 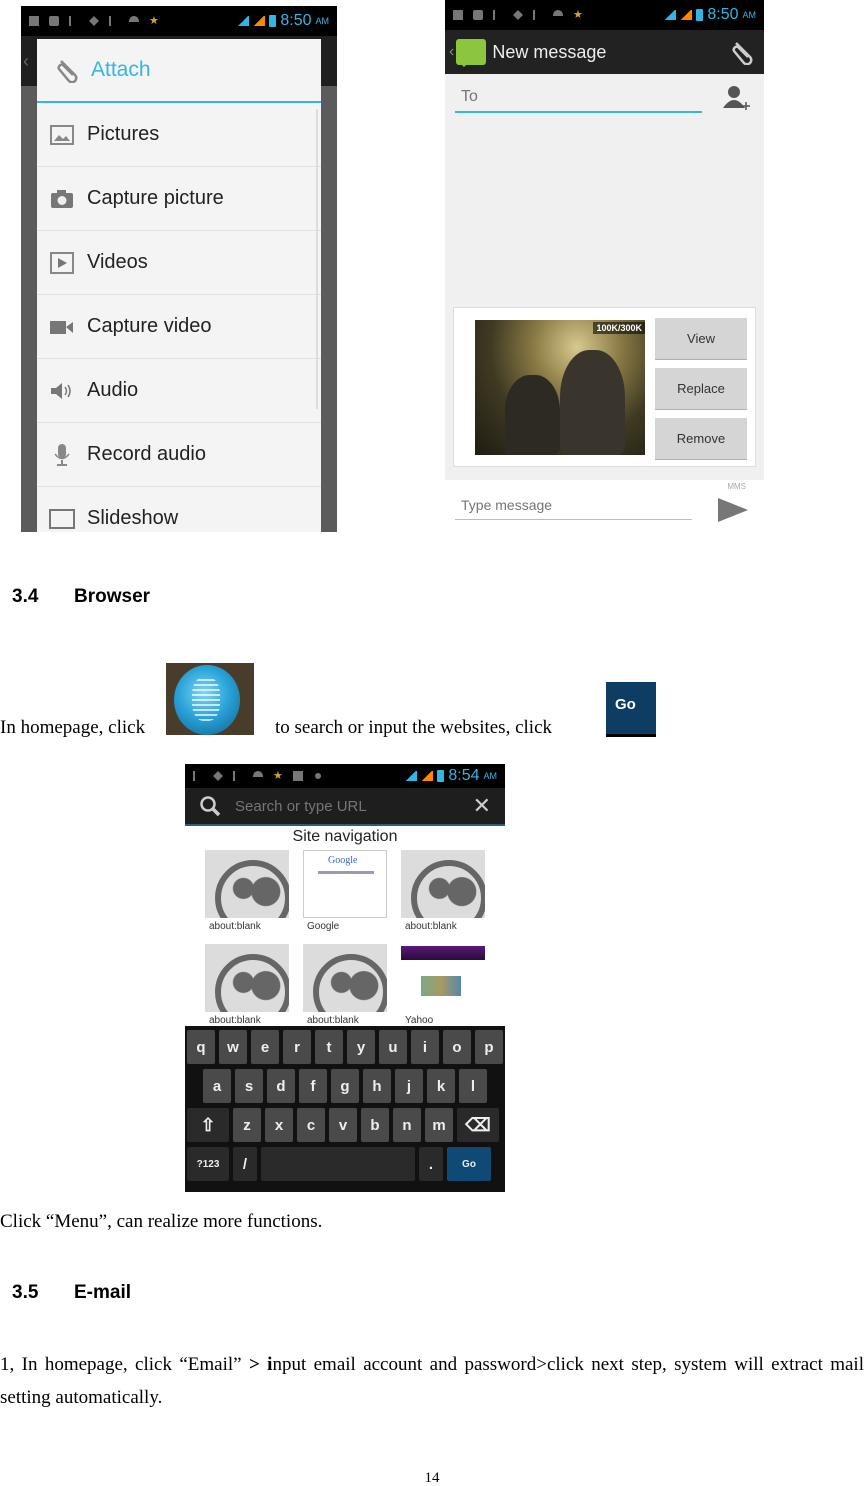 What do you see at coordinates (179, 327) in the screenshot?
I see `attach-item-capture-video: Capture video` at bounding box center [179, 327].